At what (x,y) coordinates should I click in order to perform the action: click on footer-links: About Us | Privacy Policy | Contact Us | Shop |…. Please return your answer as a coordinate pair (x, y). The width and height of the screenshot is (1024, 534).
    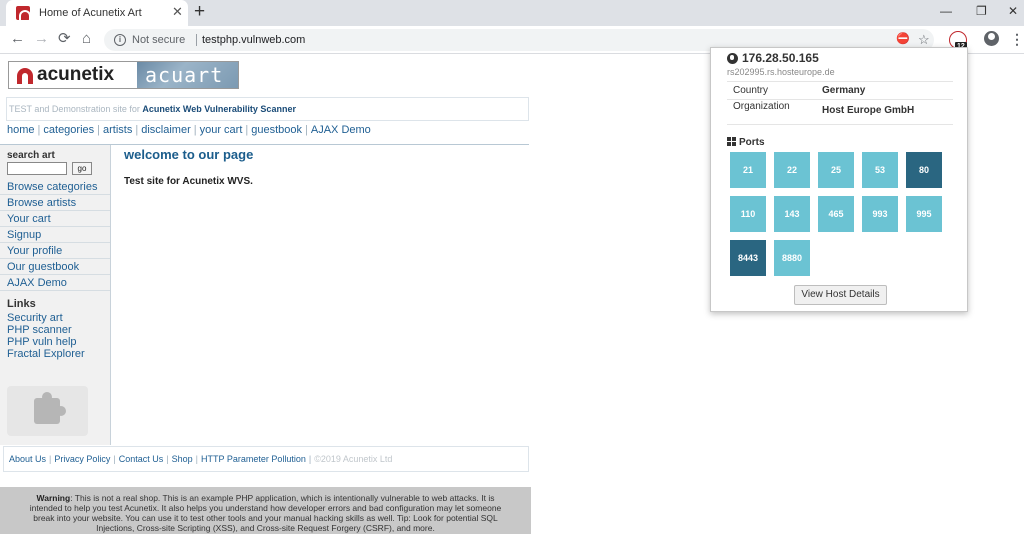
    Looking at the image, I should click on (200, 459).